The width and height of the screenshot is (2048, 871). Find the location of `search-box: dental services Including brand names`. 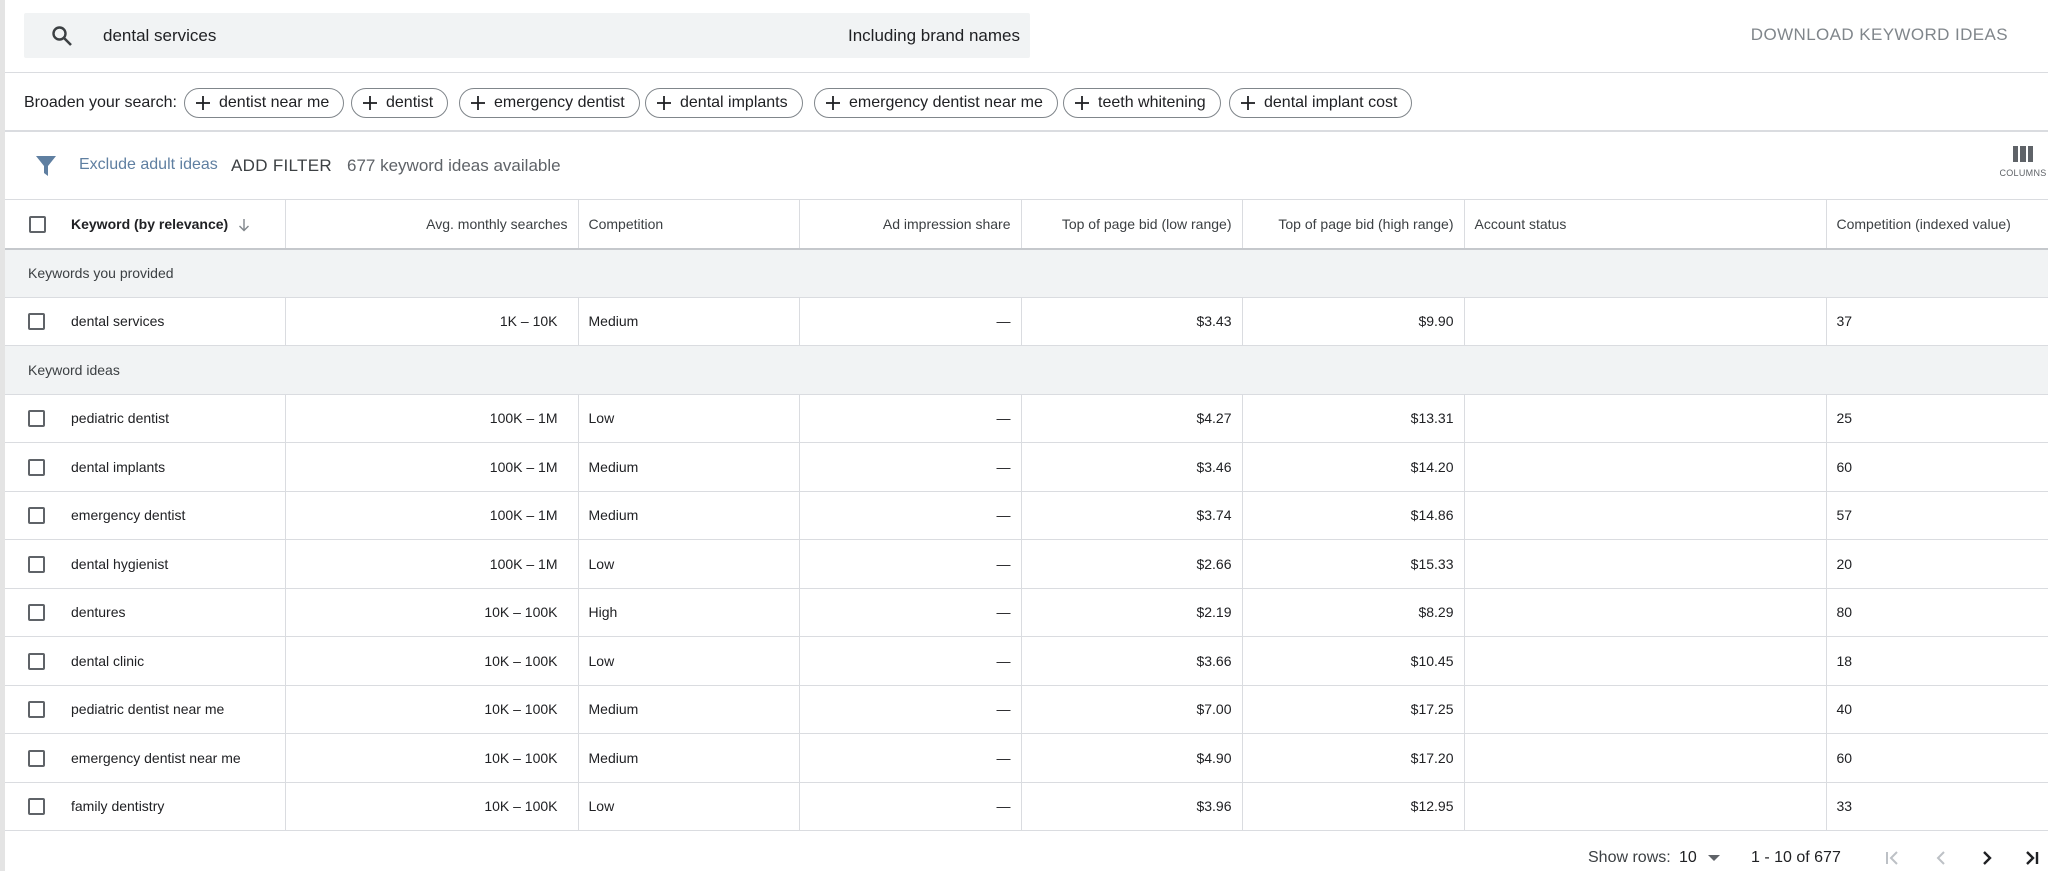

search-box: dental services Including brand names is located at coordinates (527, 35).